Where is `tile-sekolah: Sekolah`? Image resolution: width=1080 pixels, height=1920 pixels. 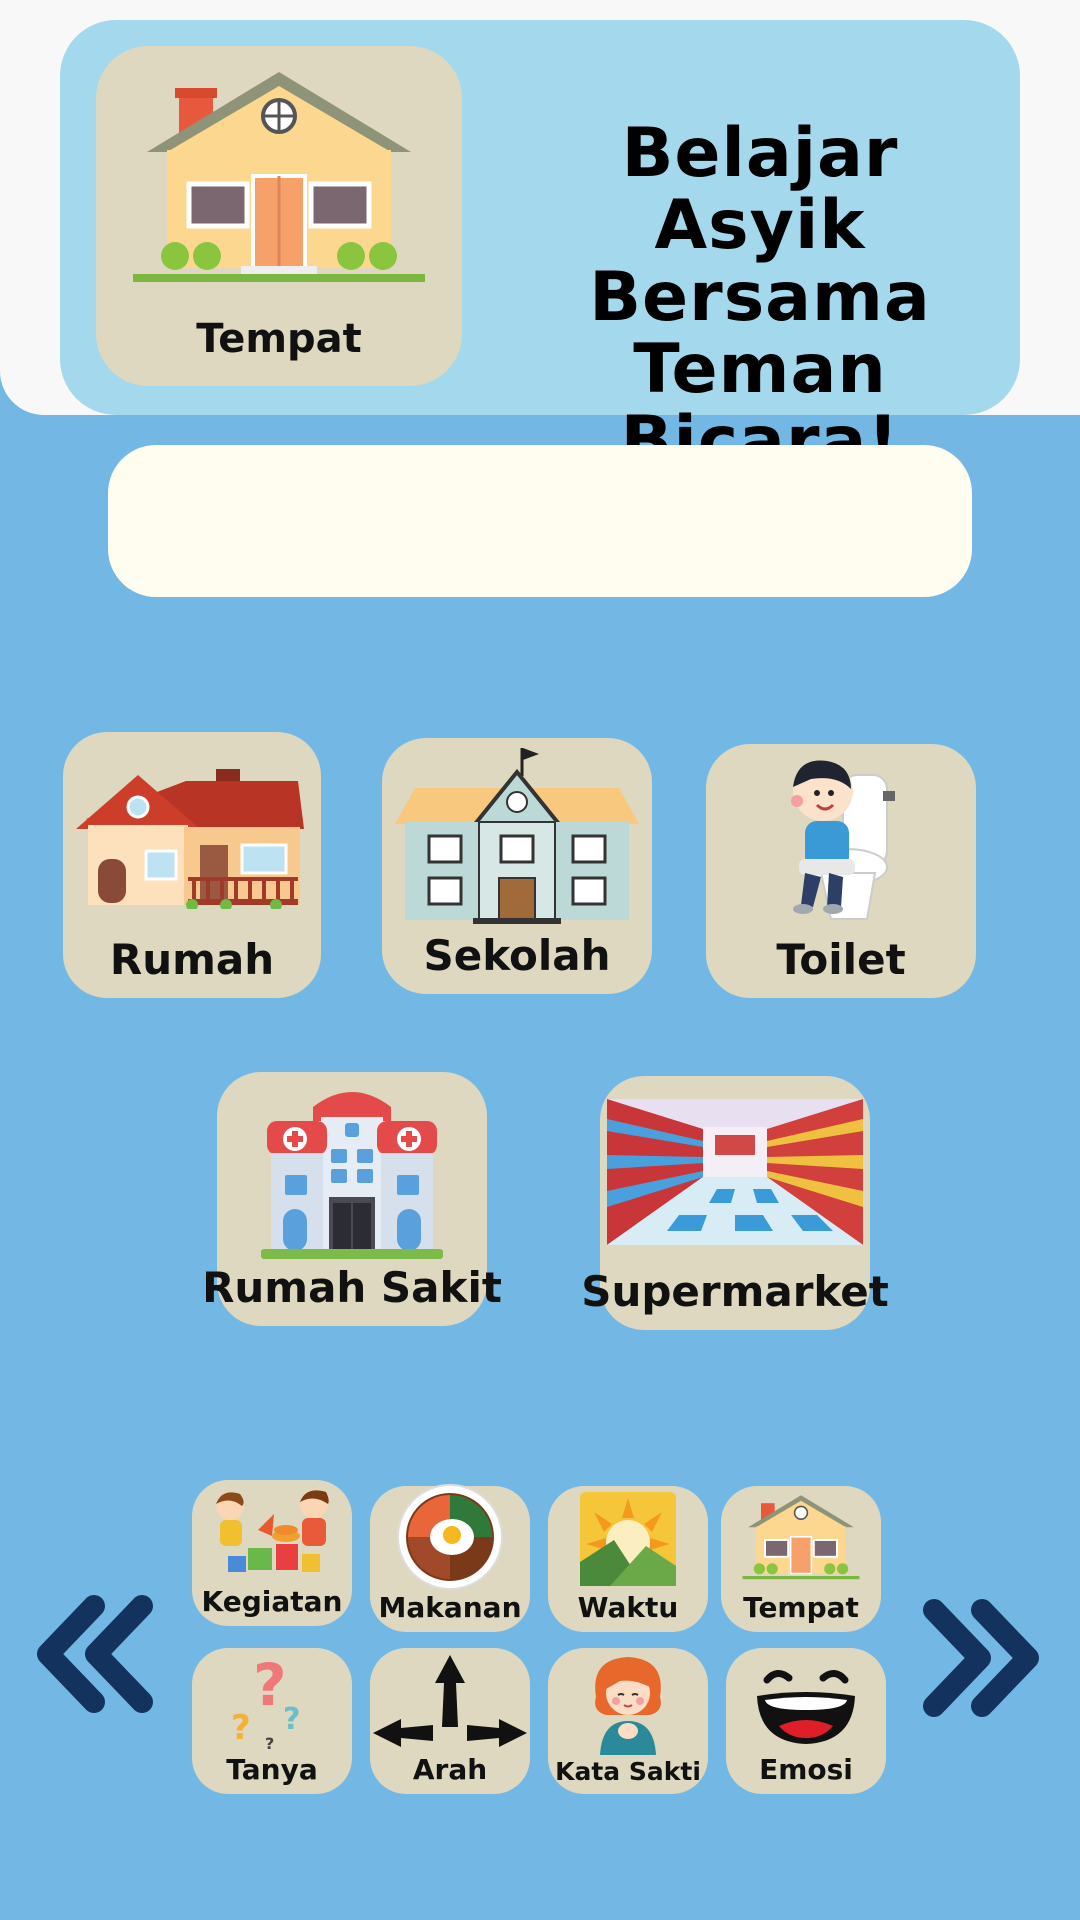
tile-sekolah: Sekolah is located at coordinates (517, 866).